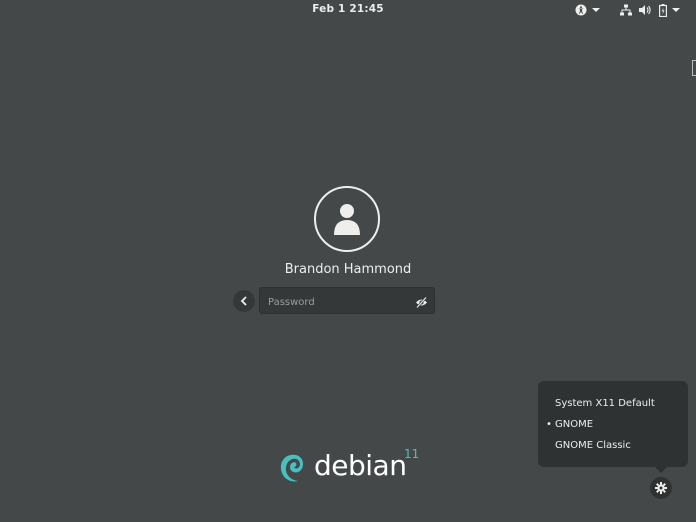 The width and height of the screenshot is (696, 522). What do you see at coordinates (613, 424) in the screenshot?
I see `session-menu: System X11 Default • GNOME GNOME Classic` at bounding box center [613, 424].